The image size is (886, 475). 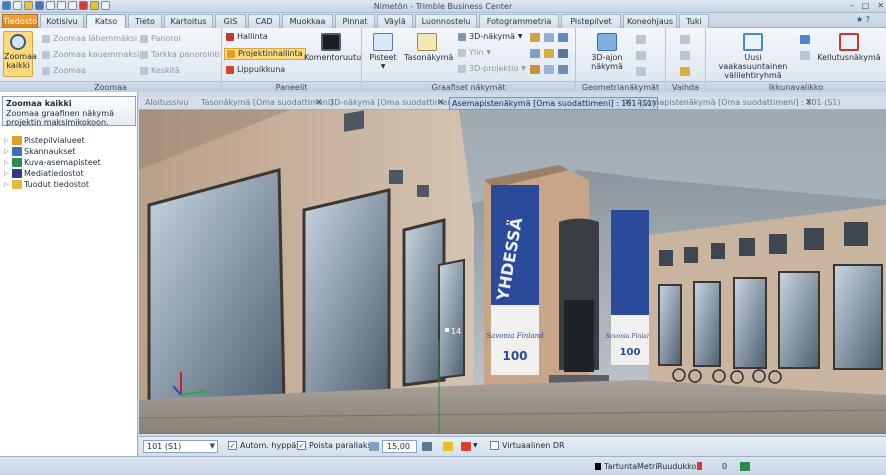 I want to click on projektinhallinta-button: Projektinhallinta, so click(x=265, y=54).